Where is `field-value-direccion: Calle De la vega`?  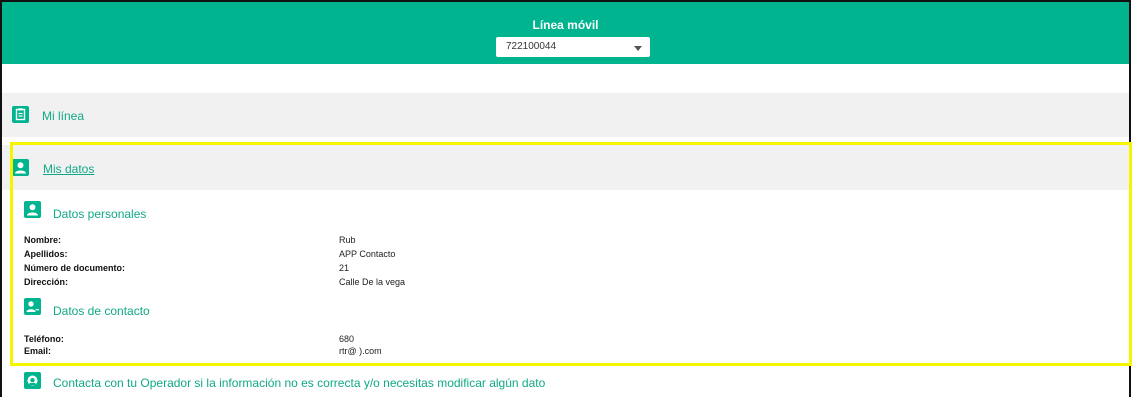
field-value-direccion: Calle De la vega is located at coordinates (372, 282).